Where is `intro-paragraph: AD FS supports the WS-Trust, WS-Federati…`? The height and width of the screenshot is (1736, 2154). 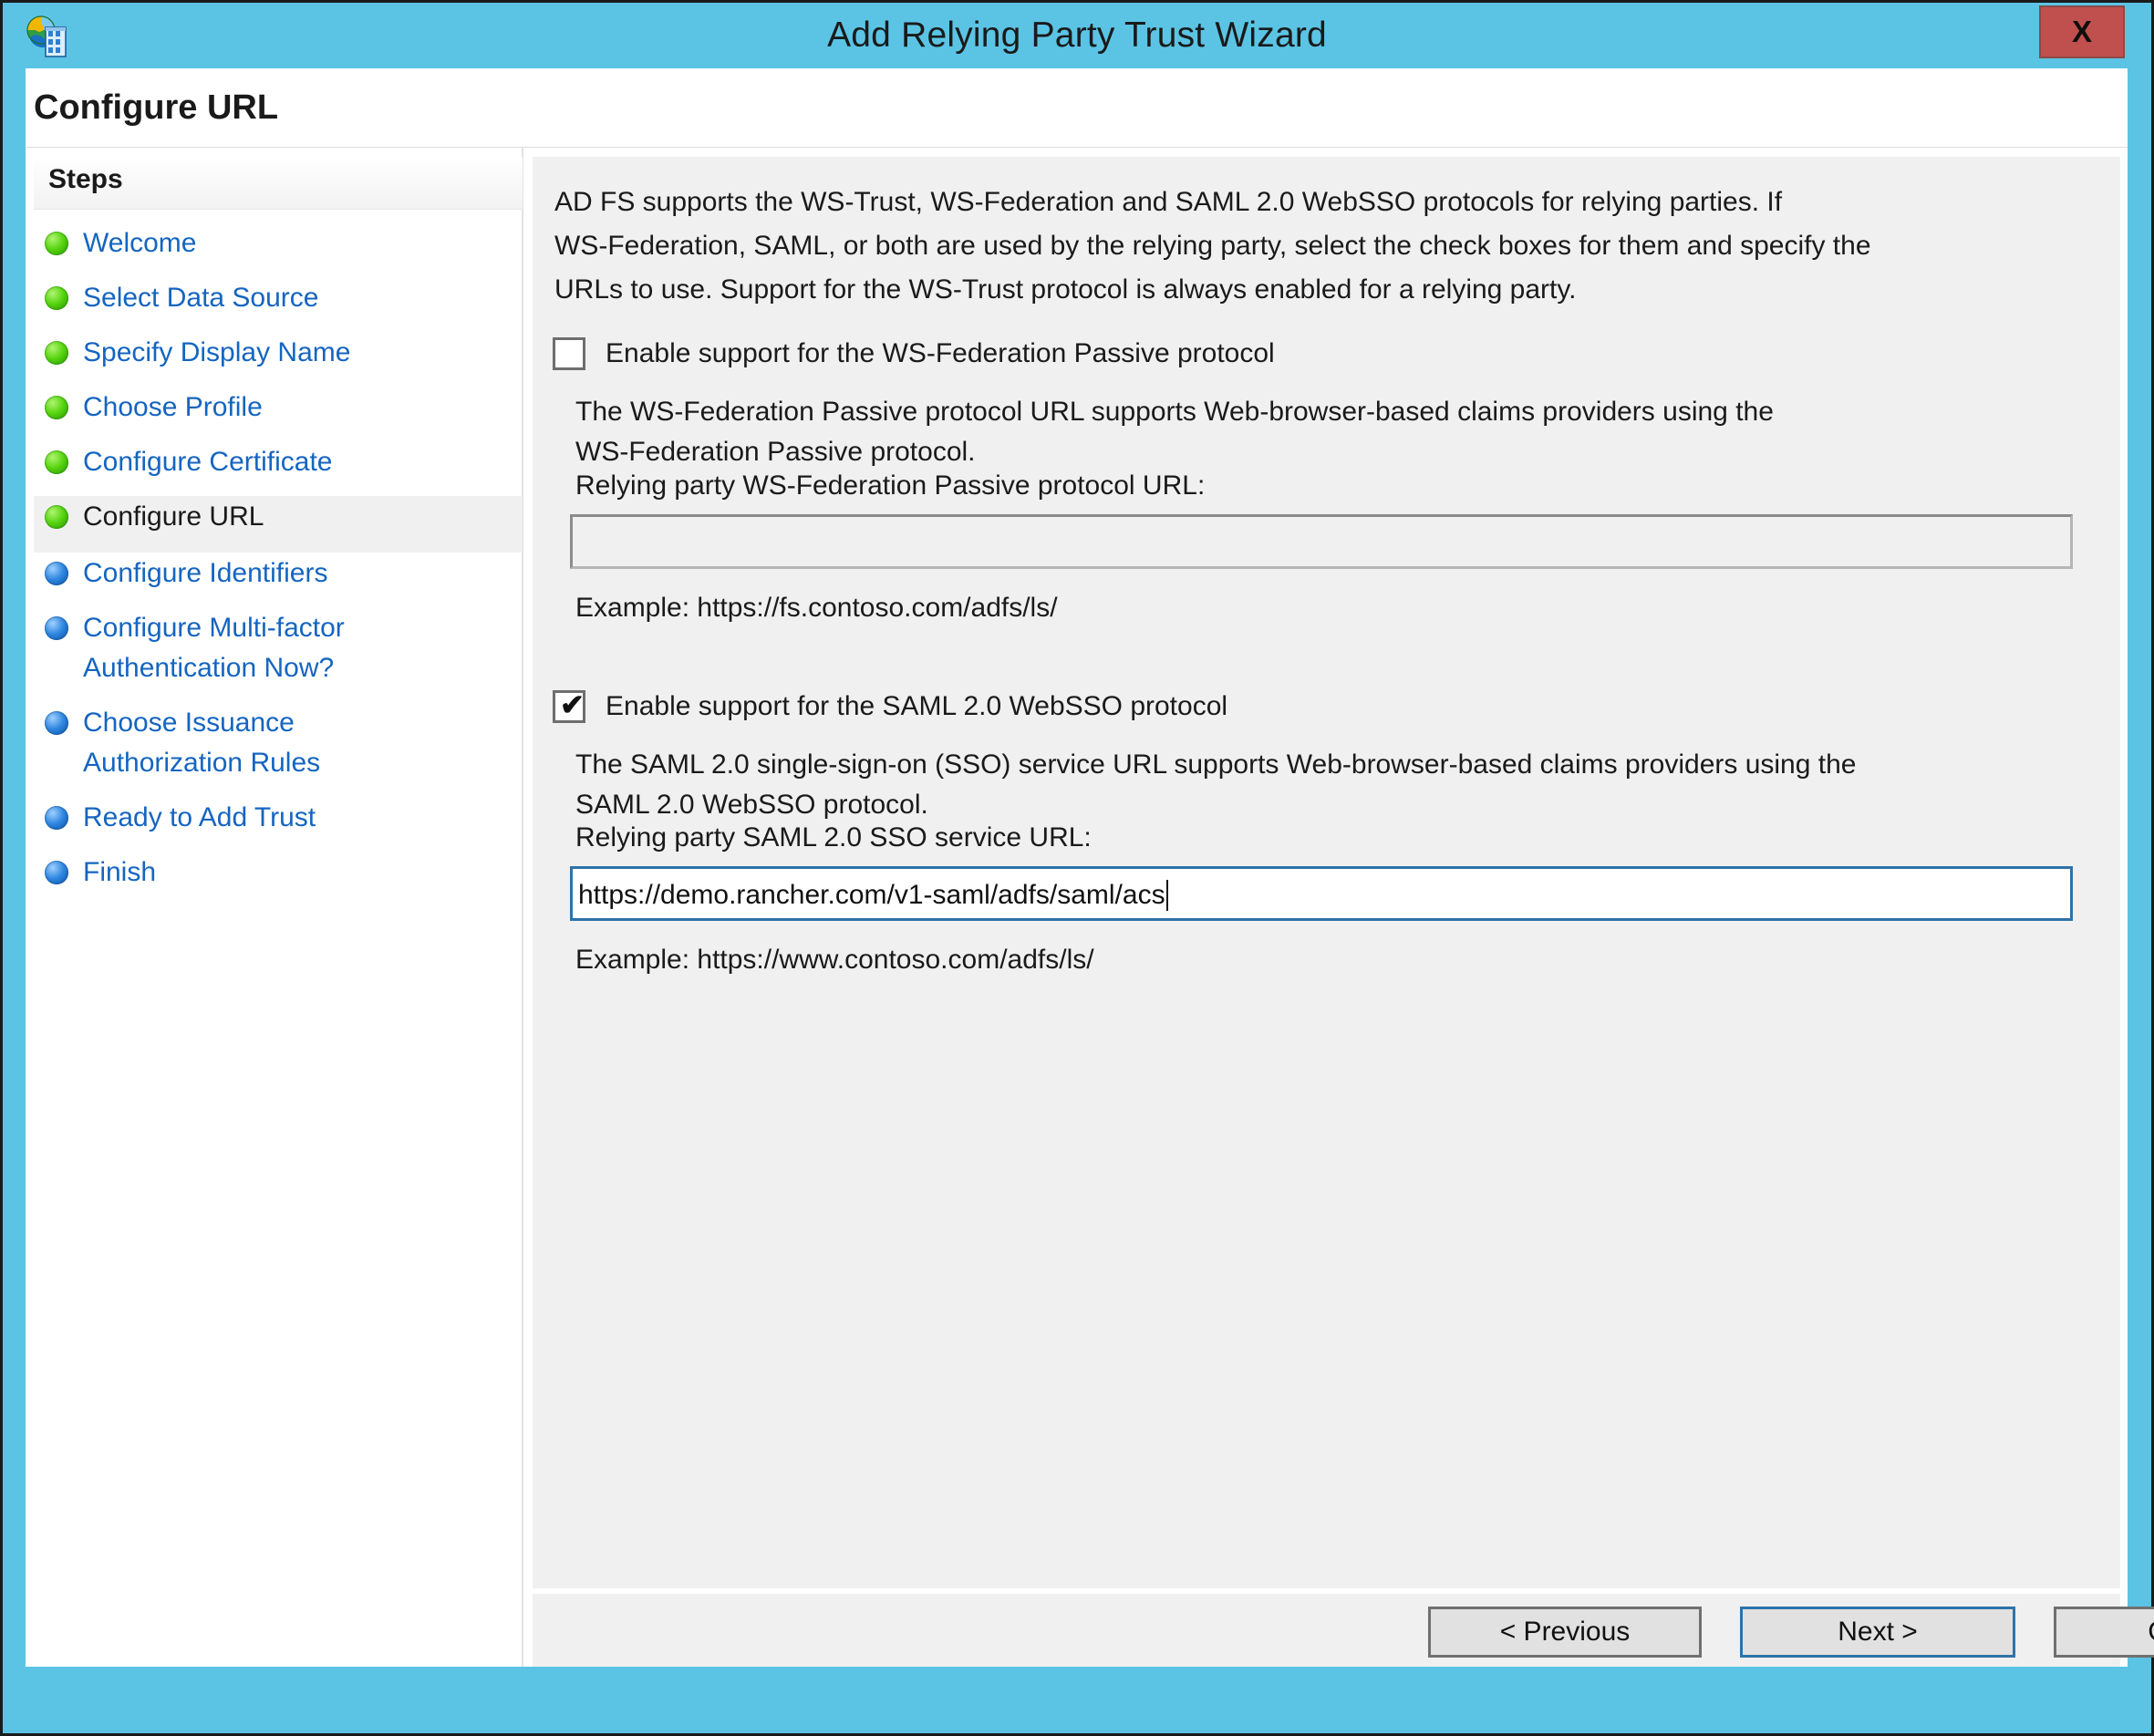
intro-paragraph: AD FS supports the WS-Trust, WS-Federati… is located at coordinates (1212, 246).